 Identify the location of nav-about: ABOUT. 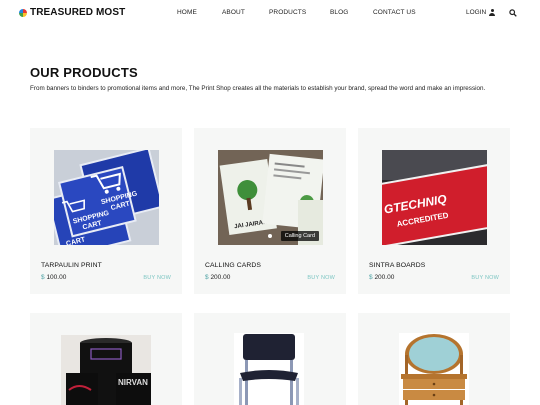
(233, 12).